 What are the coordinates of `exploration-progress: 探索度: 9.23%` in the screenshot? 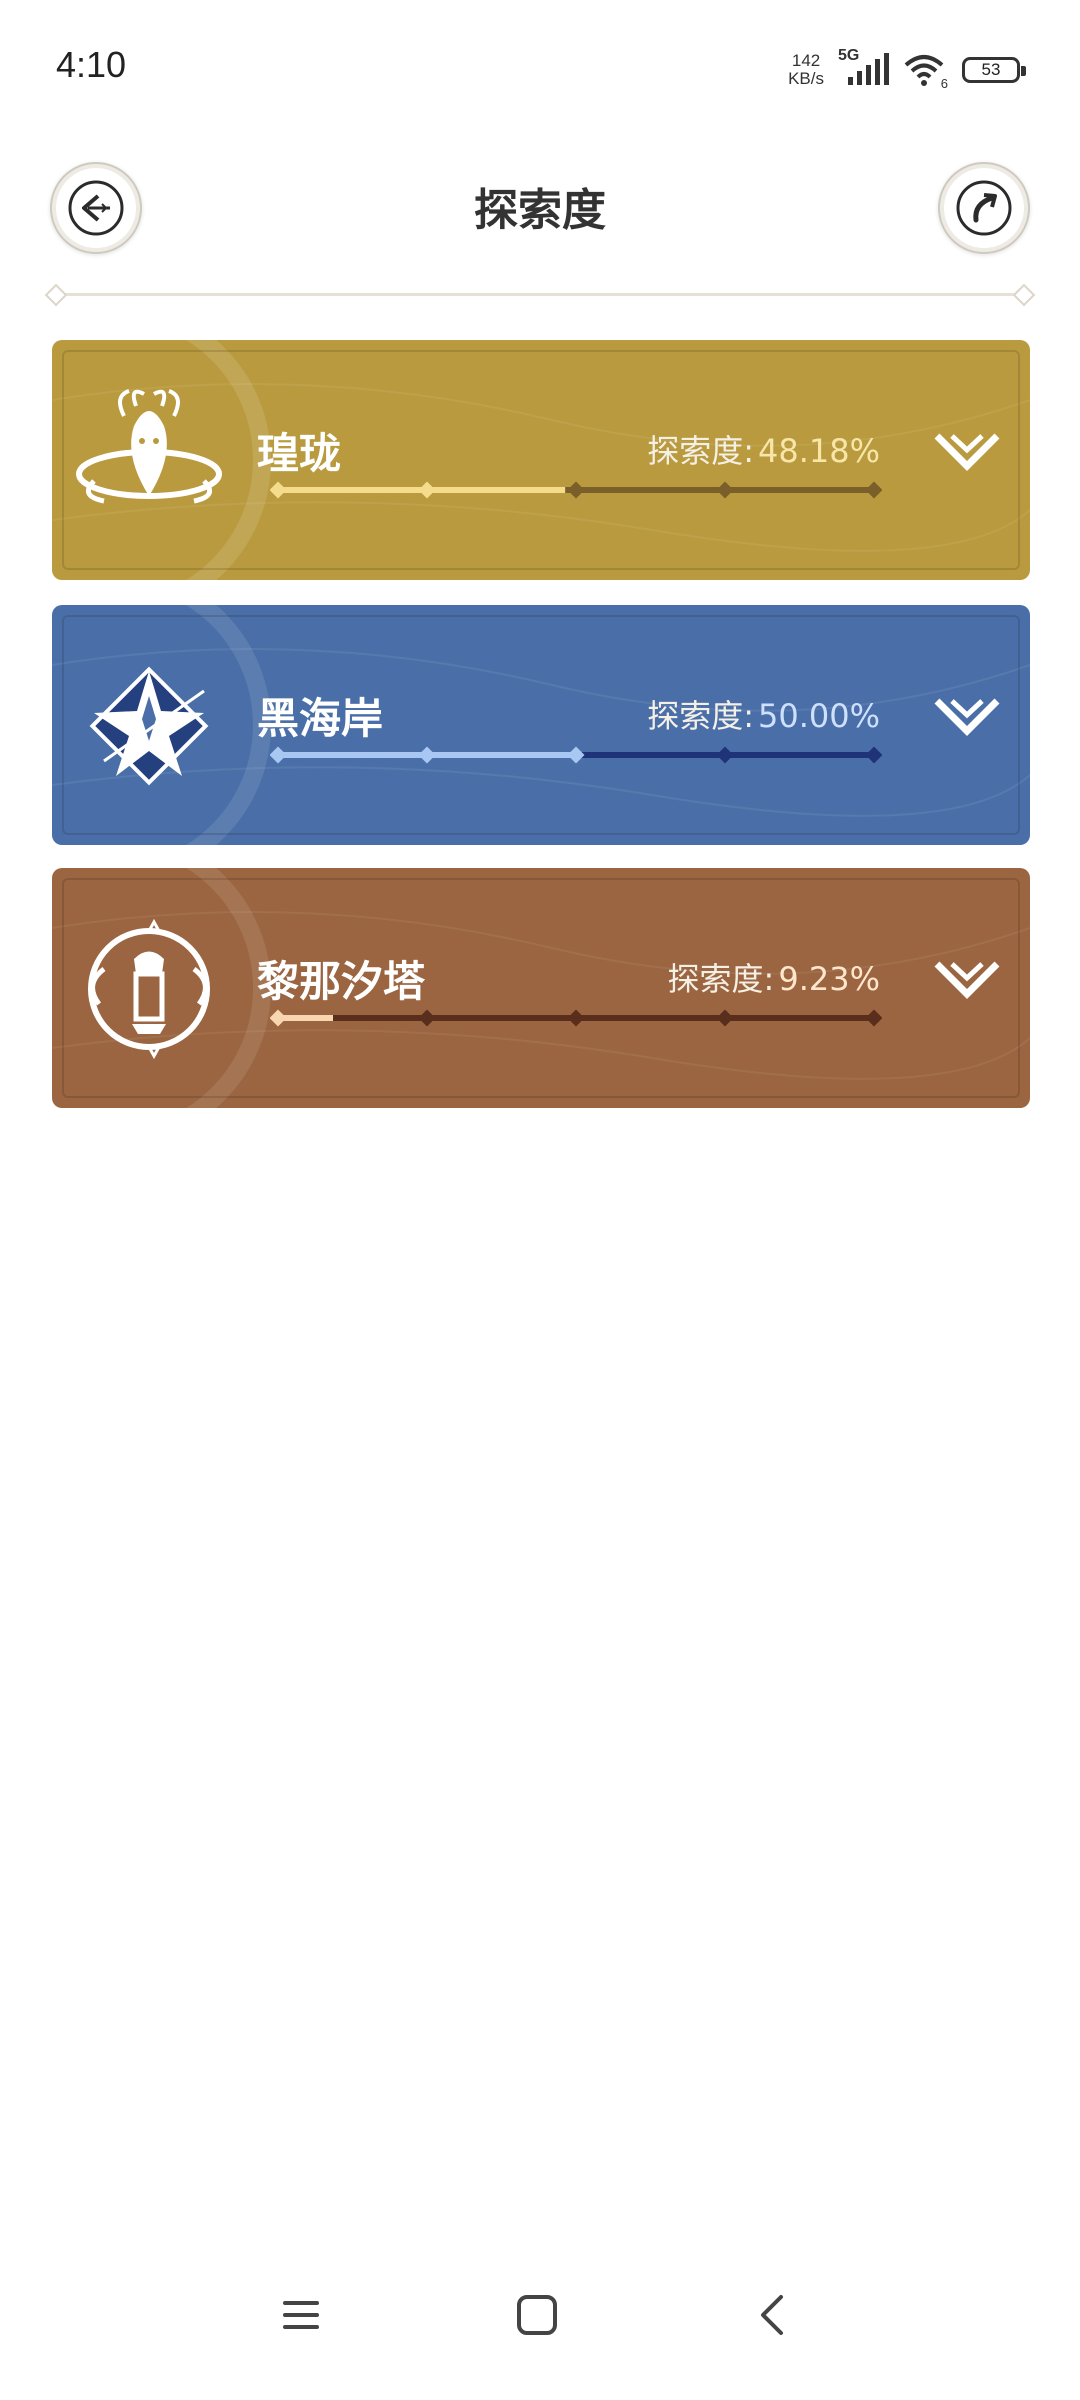 It's located at (774, 977).